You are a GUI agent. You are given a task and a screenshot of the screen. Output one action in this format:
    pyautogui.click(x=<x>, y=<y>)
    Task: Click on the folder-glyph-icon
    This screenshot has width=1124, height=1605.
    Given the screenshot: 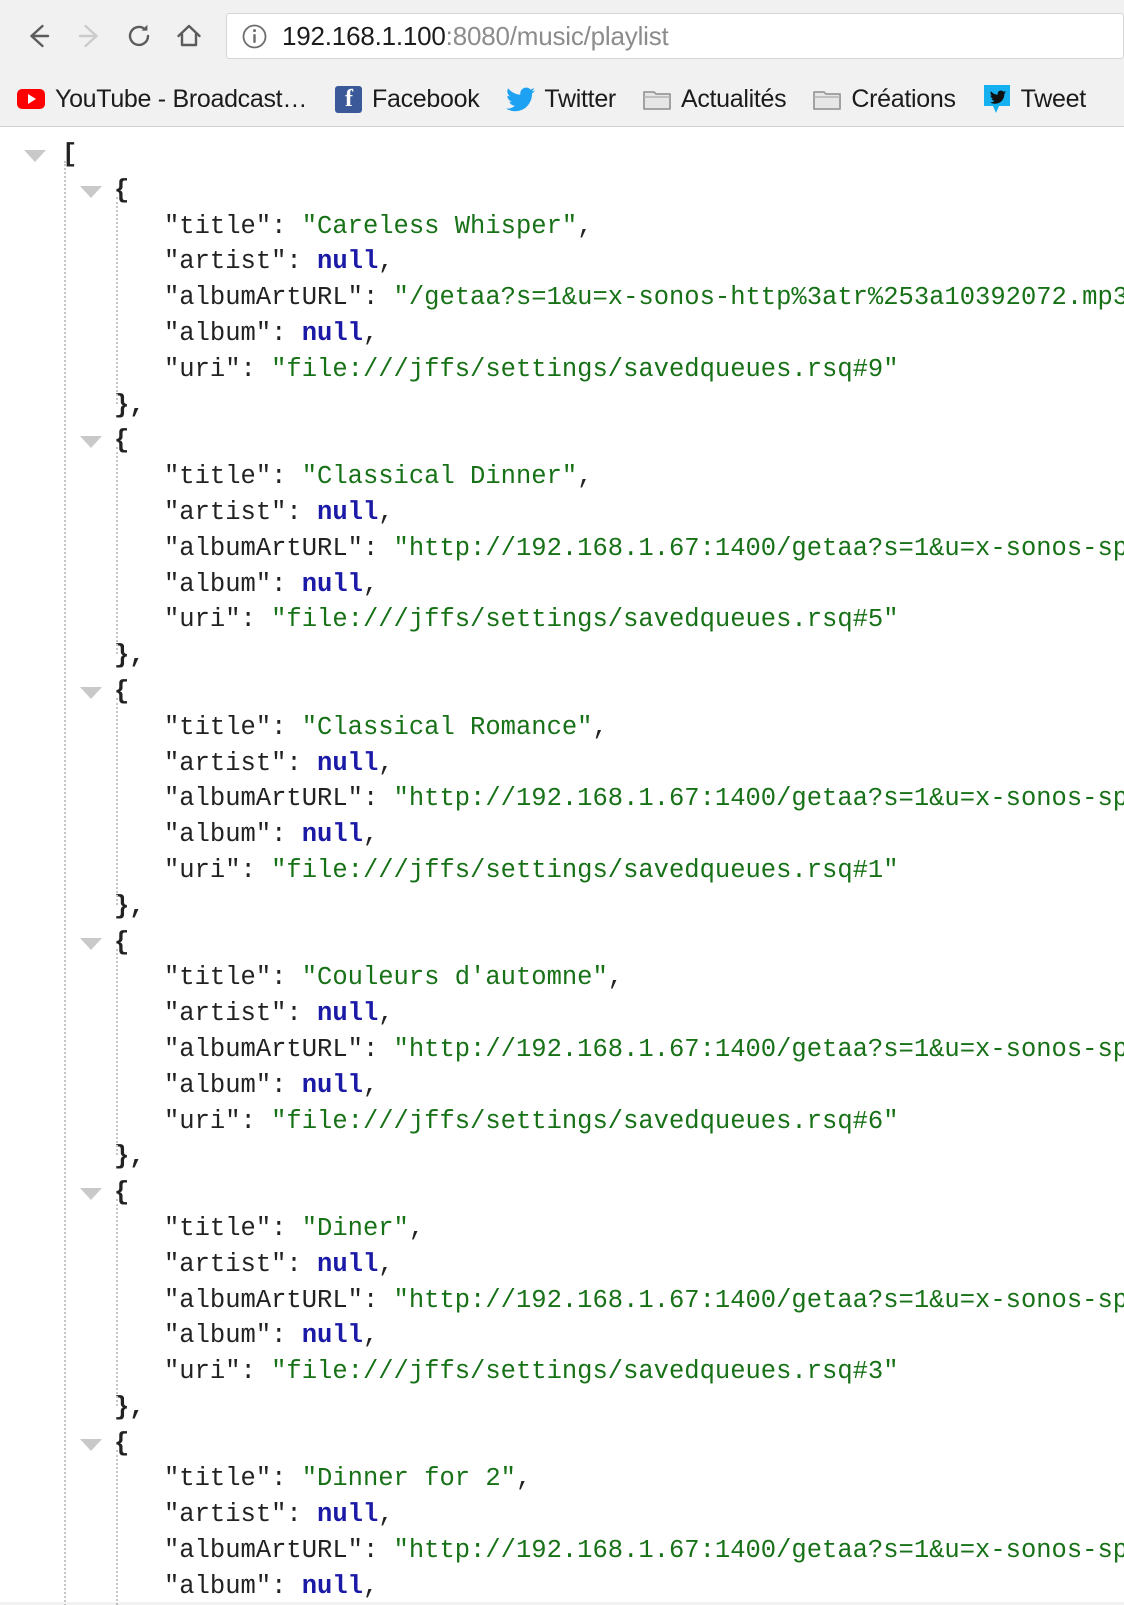 What is the action you would take?
    pyautogui.click(x=657, y=100)
    